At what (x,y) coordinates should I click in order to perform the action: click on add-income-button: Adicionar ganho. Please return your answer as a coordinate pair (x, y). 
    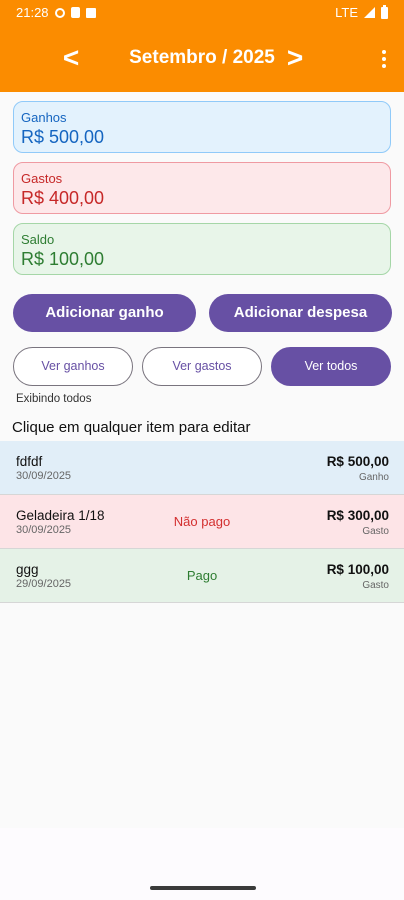
    Looking at the image, I should click on (104, 313).